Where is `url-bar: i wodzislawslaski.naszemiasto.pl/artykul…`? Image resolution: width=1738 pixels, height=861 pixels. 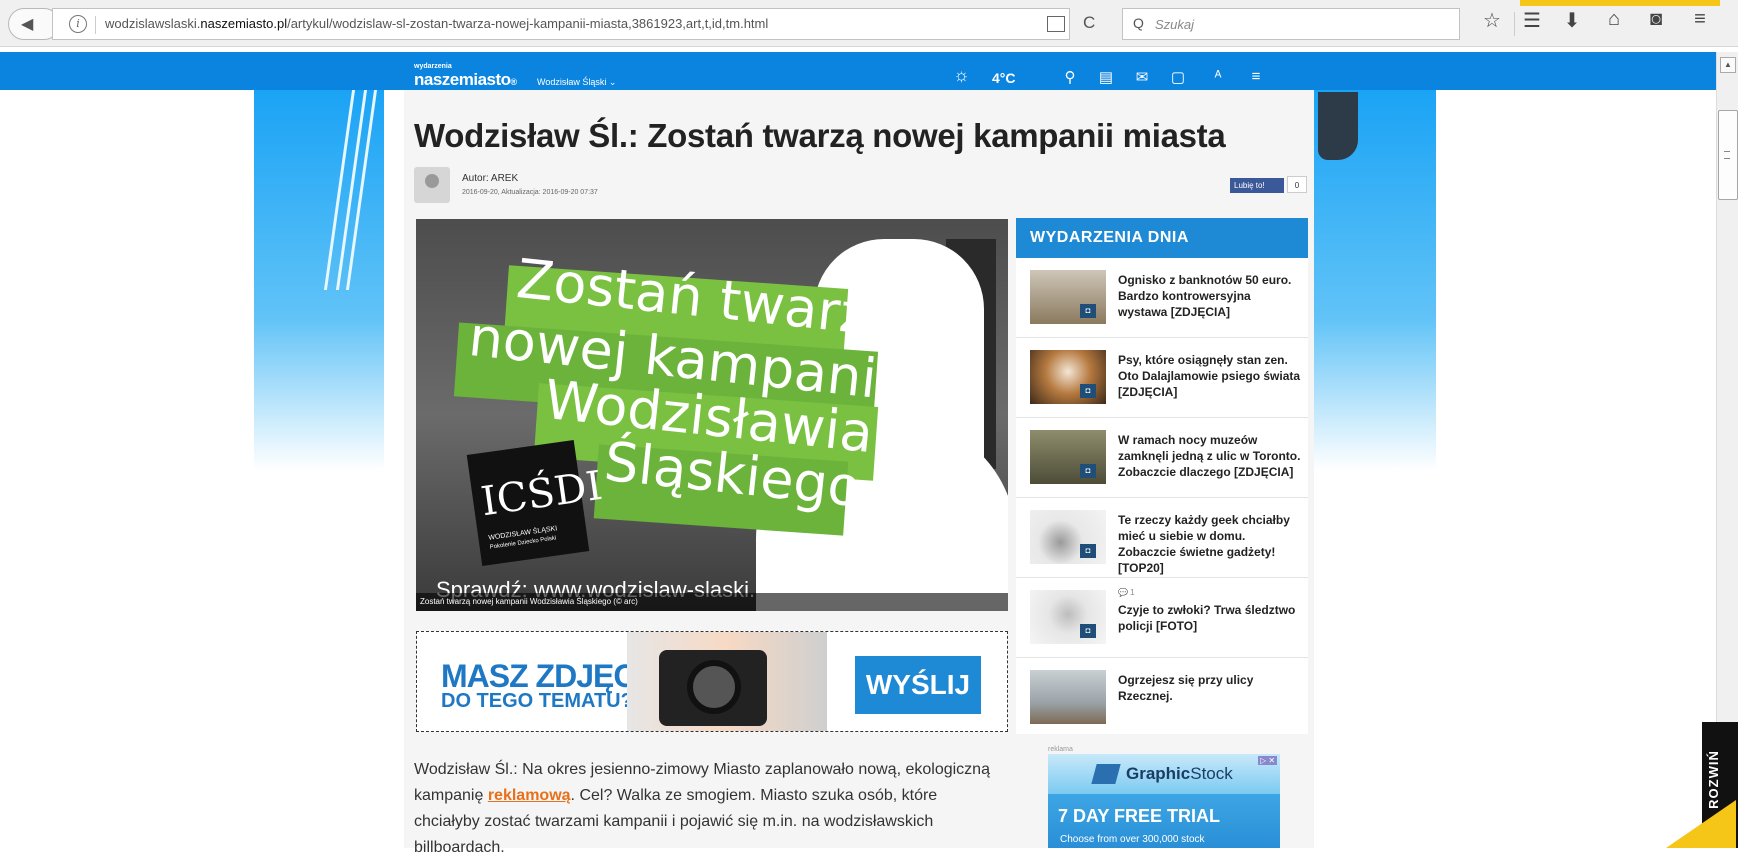 url-bar: i wodzislawslaski.naszemiasto.pl/artykul… is located at coordinates (573, 24).